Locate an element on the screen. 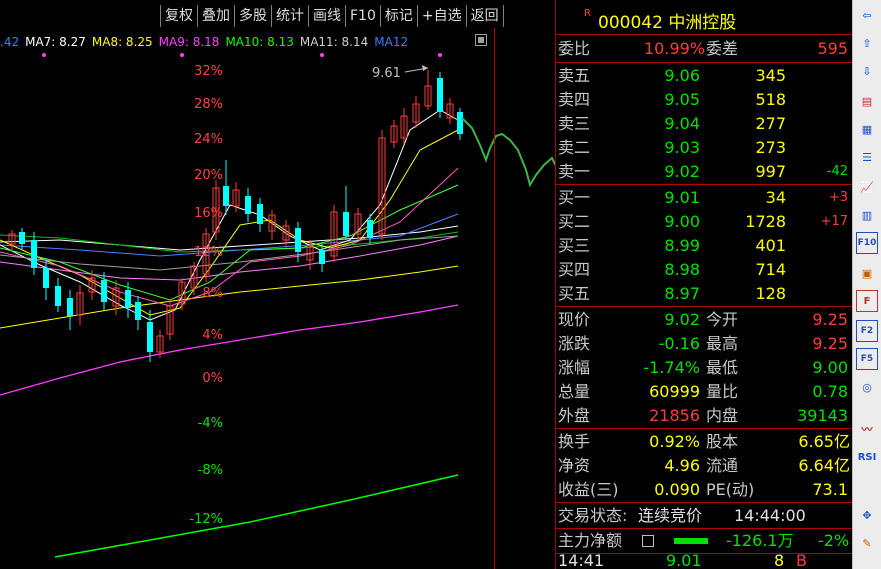 The image size is (881, 569). eps-value: 0.090 is located at coordinates (677, 489).